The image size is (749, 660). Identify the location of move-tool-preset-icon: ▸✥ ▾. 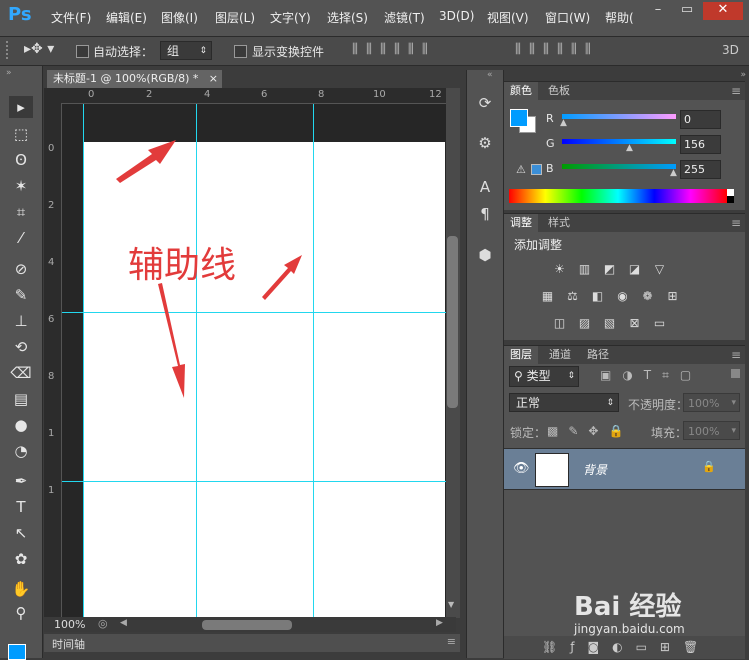
(39, 49).